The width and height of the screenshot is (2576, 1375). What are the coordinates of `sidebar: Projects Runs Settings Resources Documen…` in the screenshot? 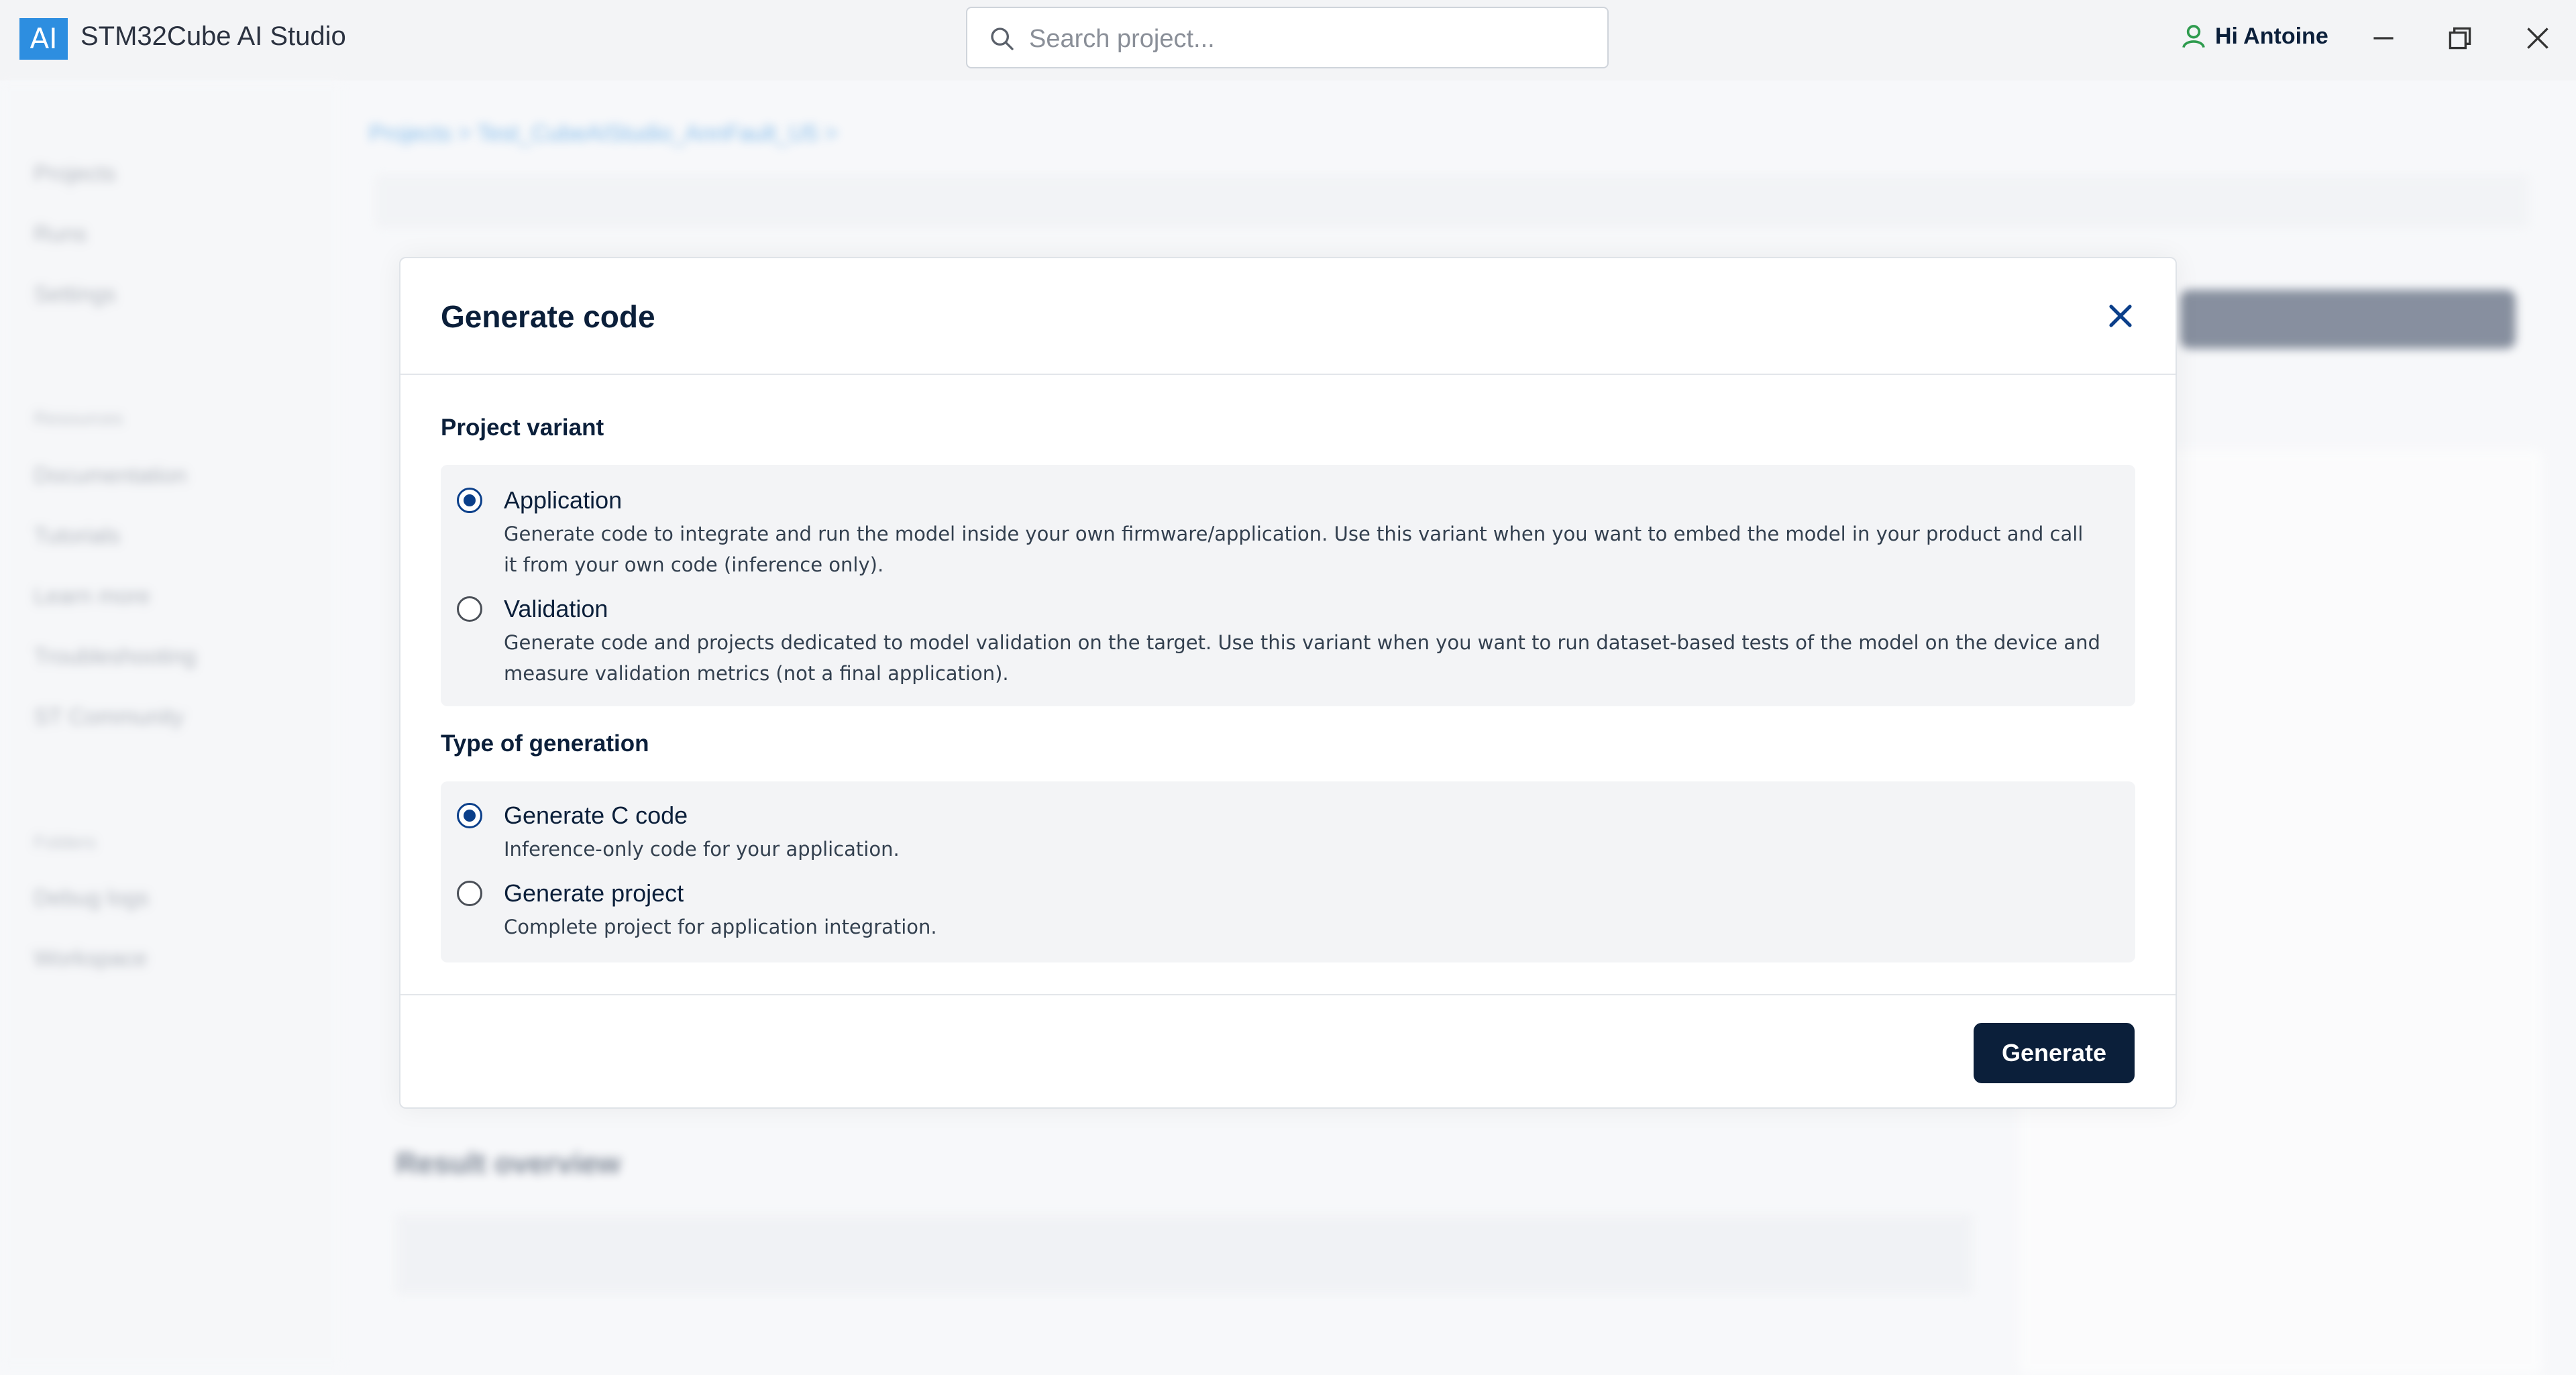 It's located at (171, 724).